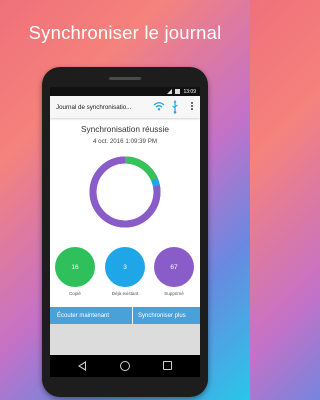 This screenshot has width=320, height=400. I want to click on stat-existing-value: 3, so click(125, 267).